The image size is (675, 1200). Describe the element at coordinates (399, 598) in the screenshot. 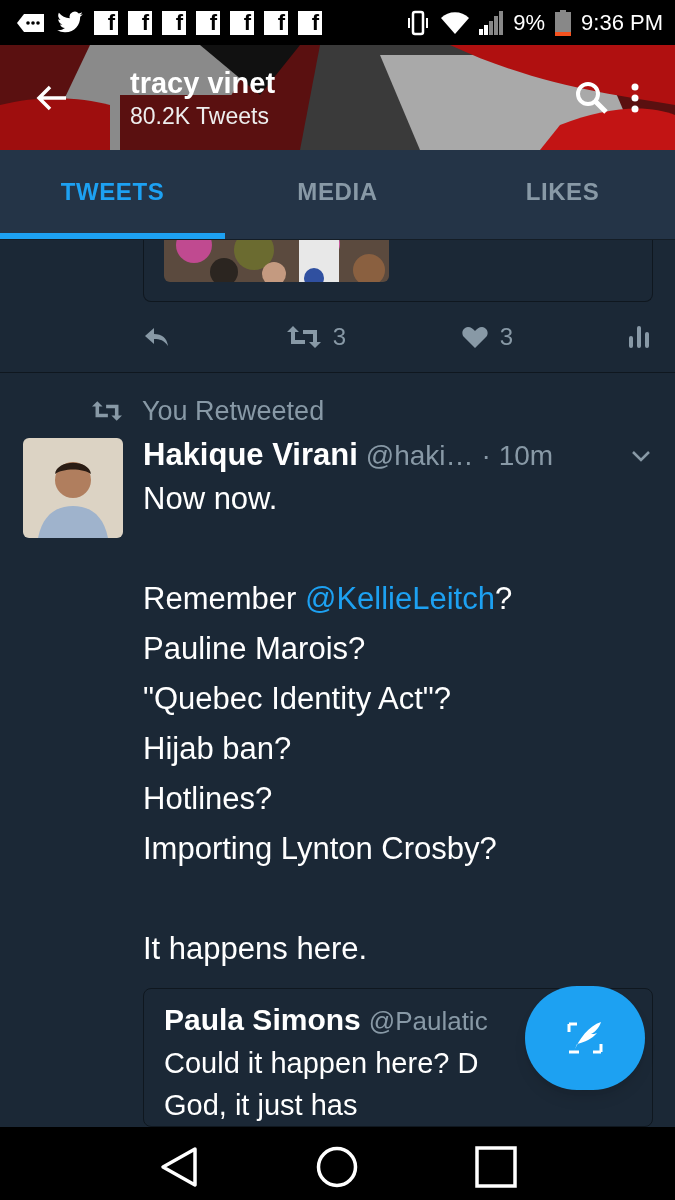

I see `mention-link: @KellieLeitch` at that location.